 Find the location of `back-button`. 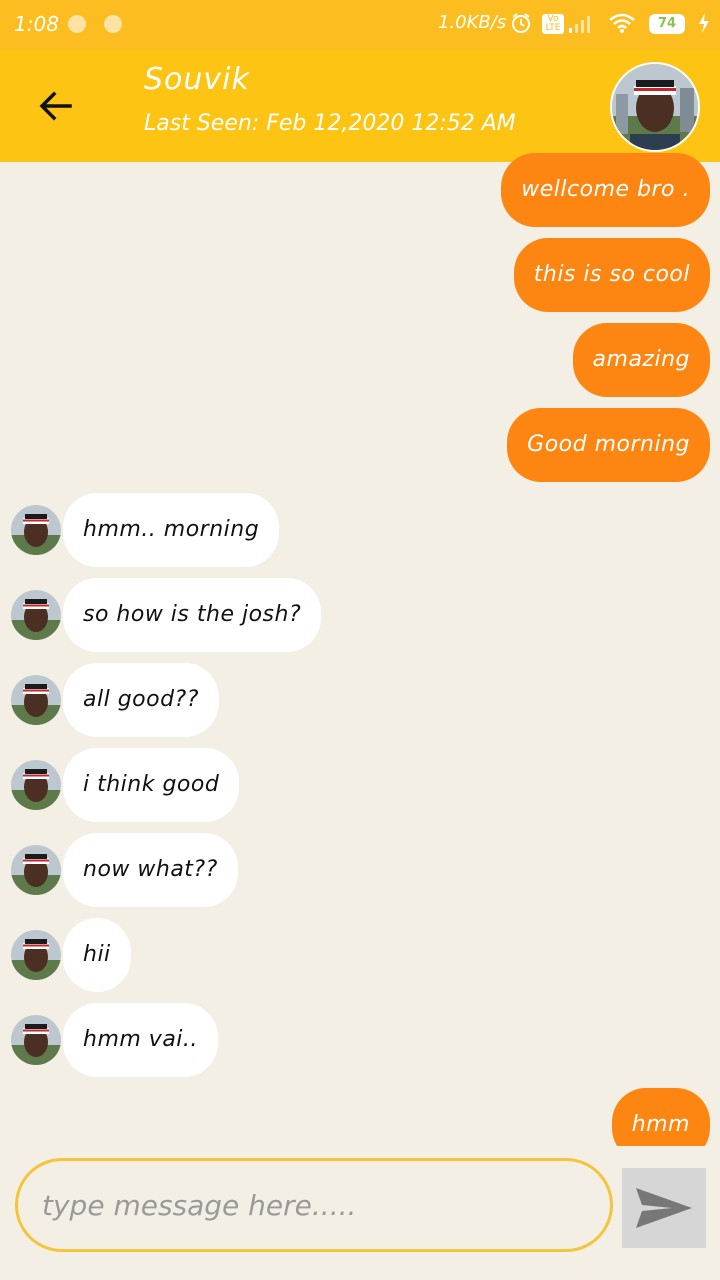

back-button is located at coordinates (56, 106).